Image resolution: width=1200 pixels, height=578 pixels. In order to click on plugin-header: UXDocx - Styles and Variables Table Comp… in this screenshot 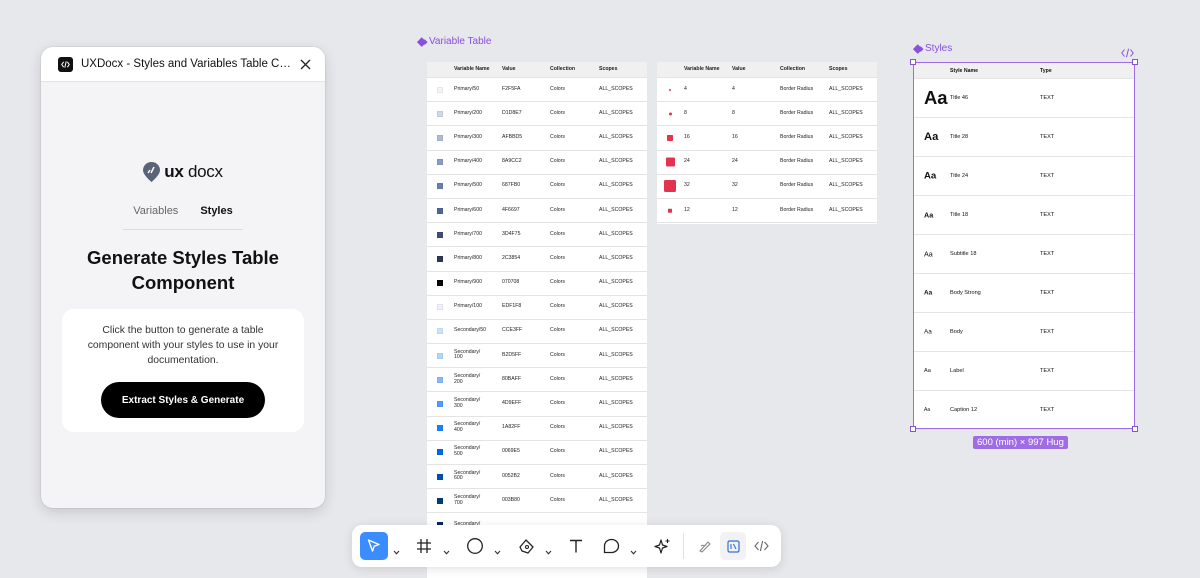, I will do `click(183, 64)`.